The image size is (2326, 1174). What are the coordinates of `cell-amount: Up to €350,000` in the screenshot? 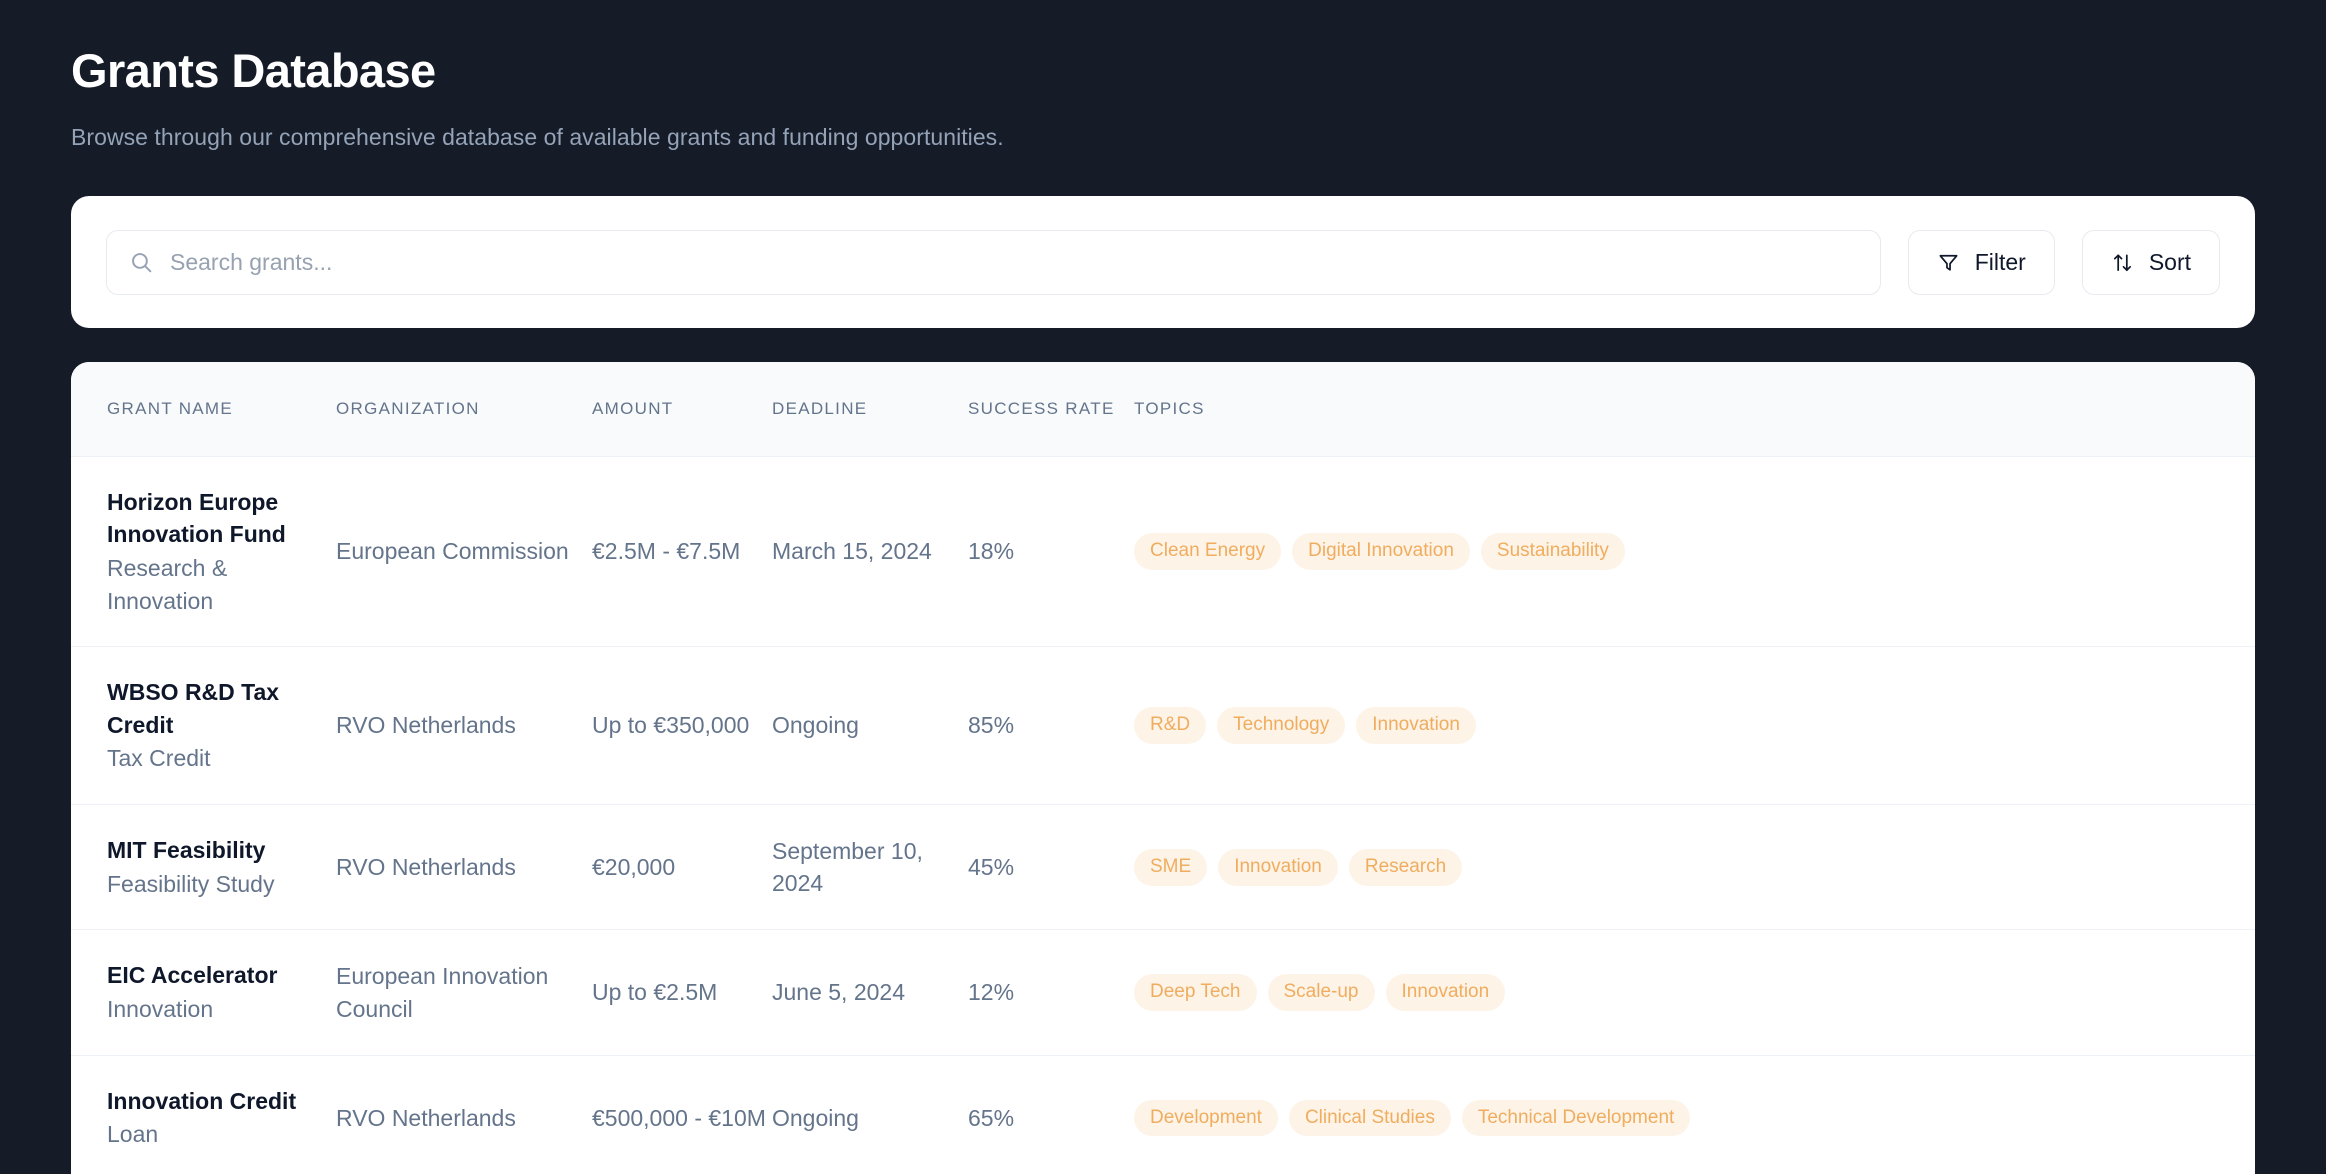 It's located at (682, 726).